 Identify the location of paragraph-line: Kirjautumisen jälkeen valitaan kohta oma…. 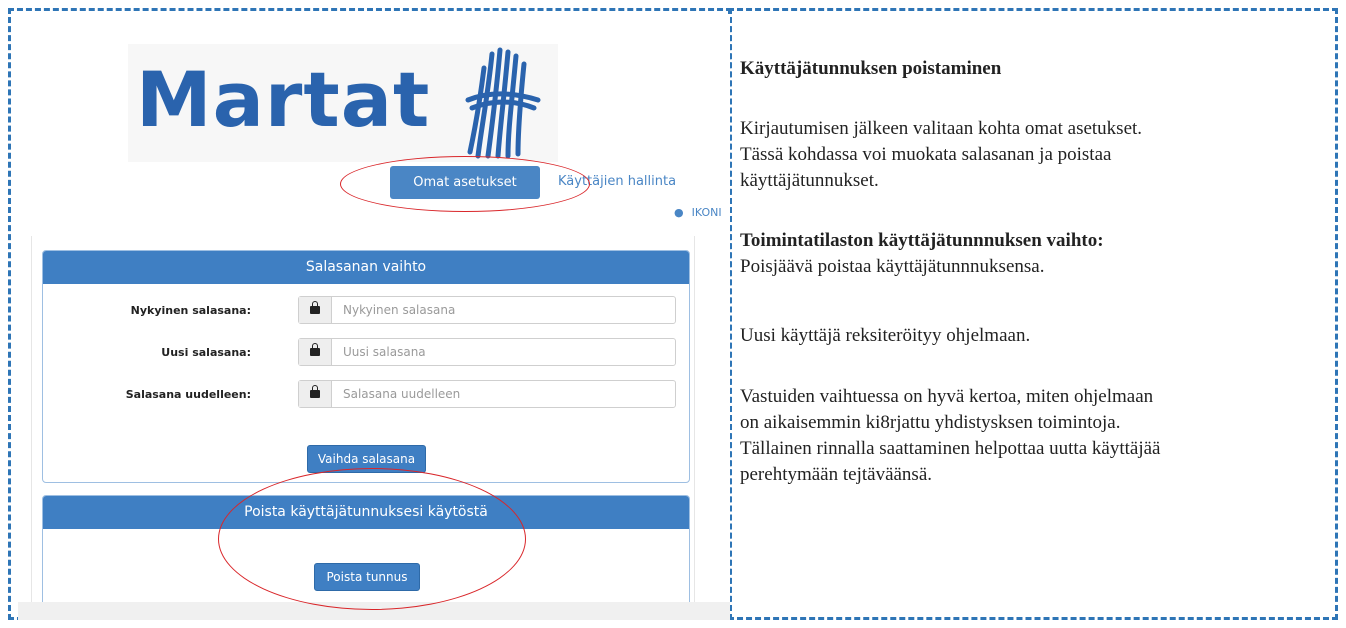
(941, 128).